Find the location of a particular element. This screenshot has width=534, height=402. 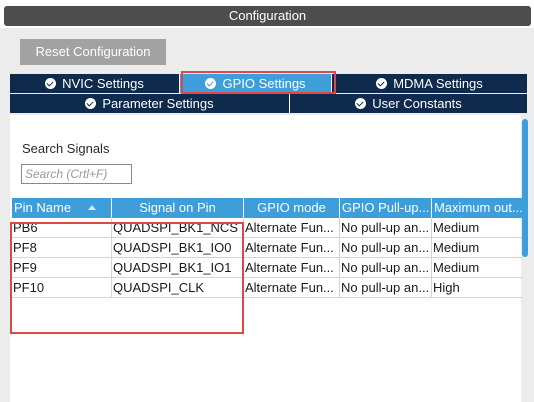

reset-configuration-button: Reset Configuration is located at coordinates (93, 52).